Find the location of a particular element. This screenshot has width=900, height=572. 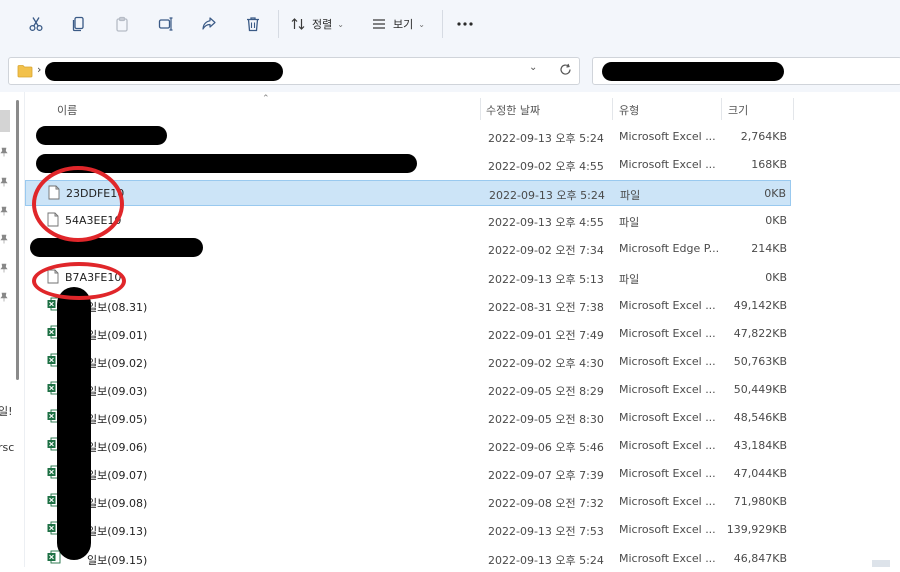

address-bar: › ⌄ is located at coordinates (294, 71).